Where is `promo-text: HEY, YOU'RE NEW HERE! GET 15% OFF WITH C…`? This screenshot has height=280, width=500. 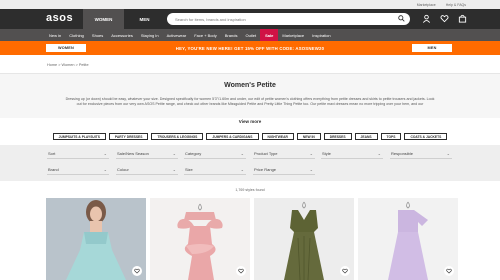 promo-text: HEY, YOU'RE NEW HERE! GET 15% OFF WITH C… is located at coordinates (250, 48).